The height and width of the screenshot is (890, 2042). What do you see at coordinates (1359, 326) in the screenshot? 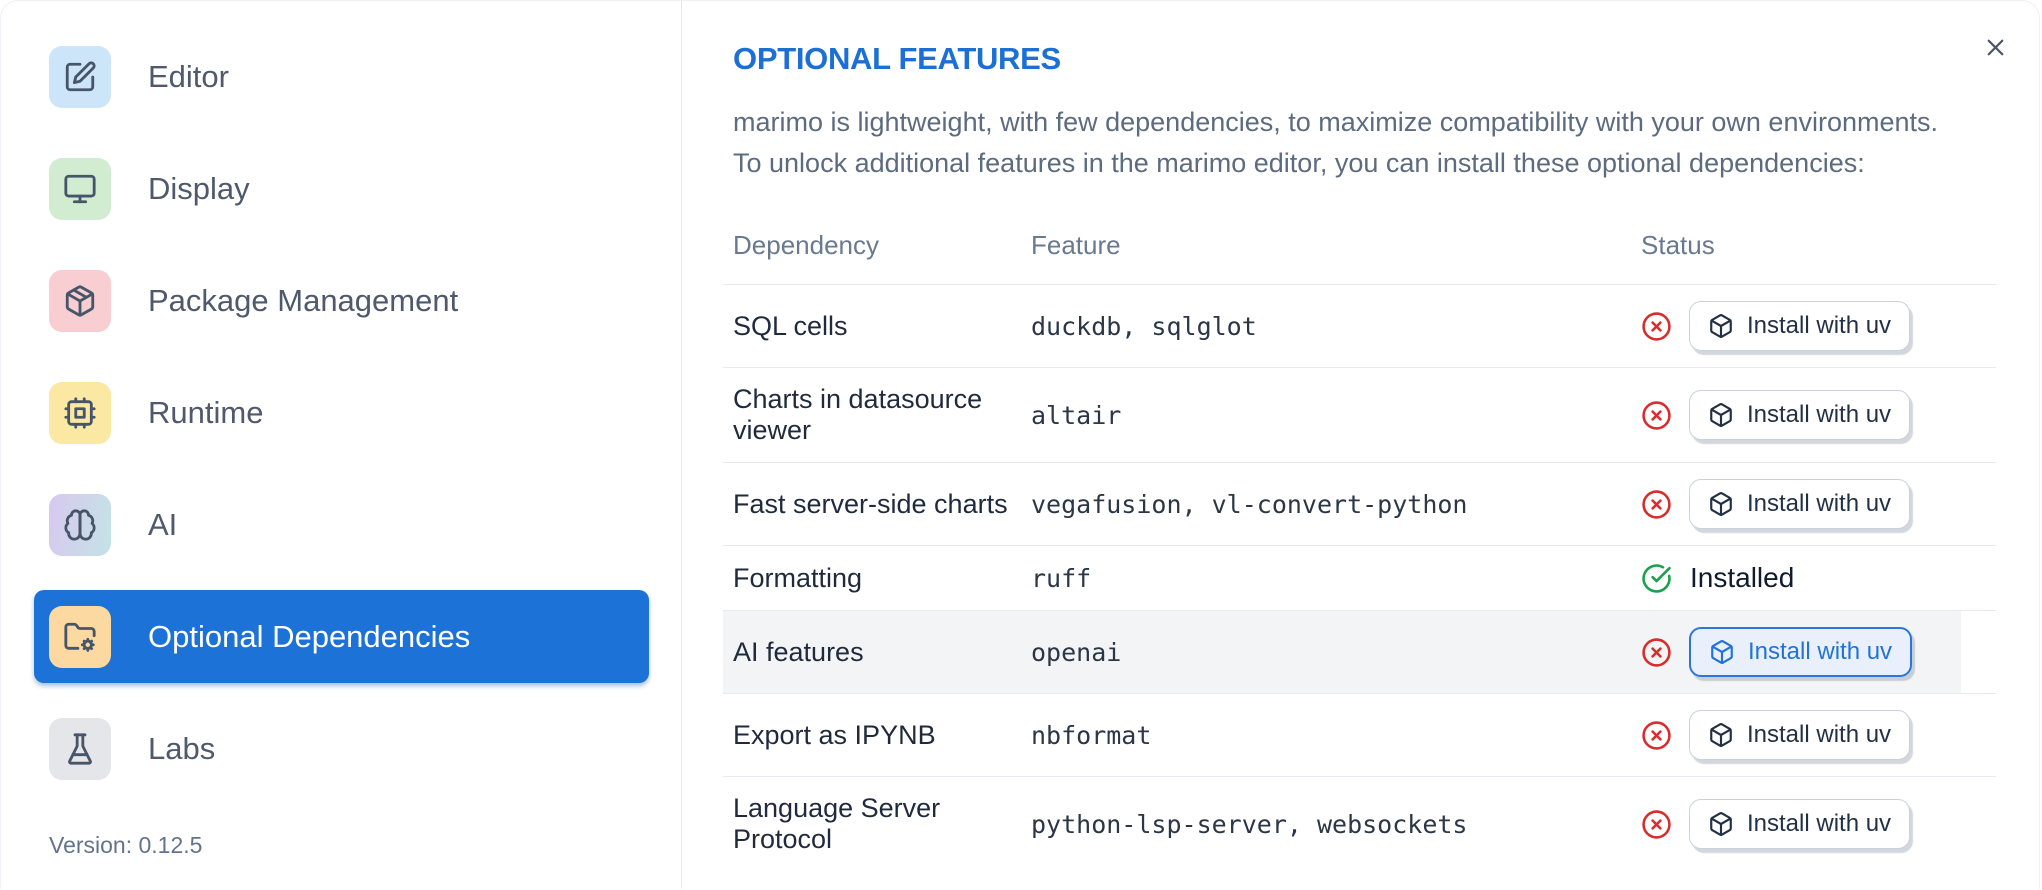
I see `table-row-sql-cells: SQL cells duckdb, sqlglot Install with uv` at bounding box center [1359, 326].